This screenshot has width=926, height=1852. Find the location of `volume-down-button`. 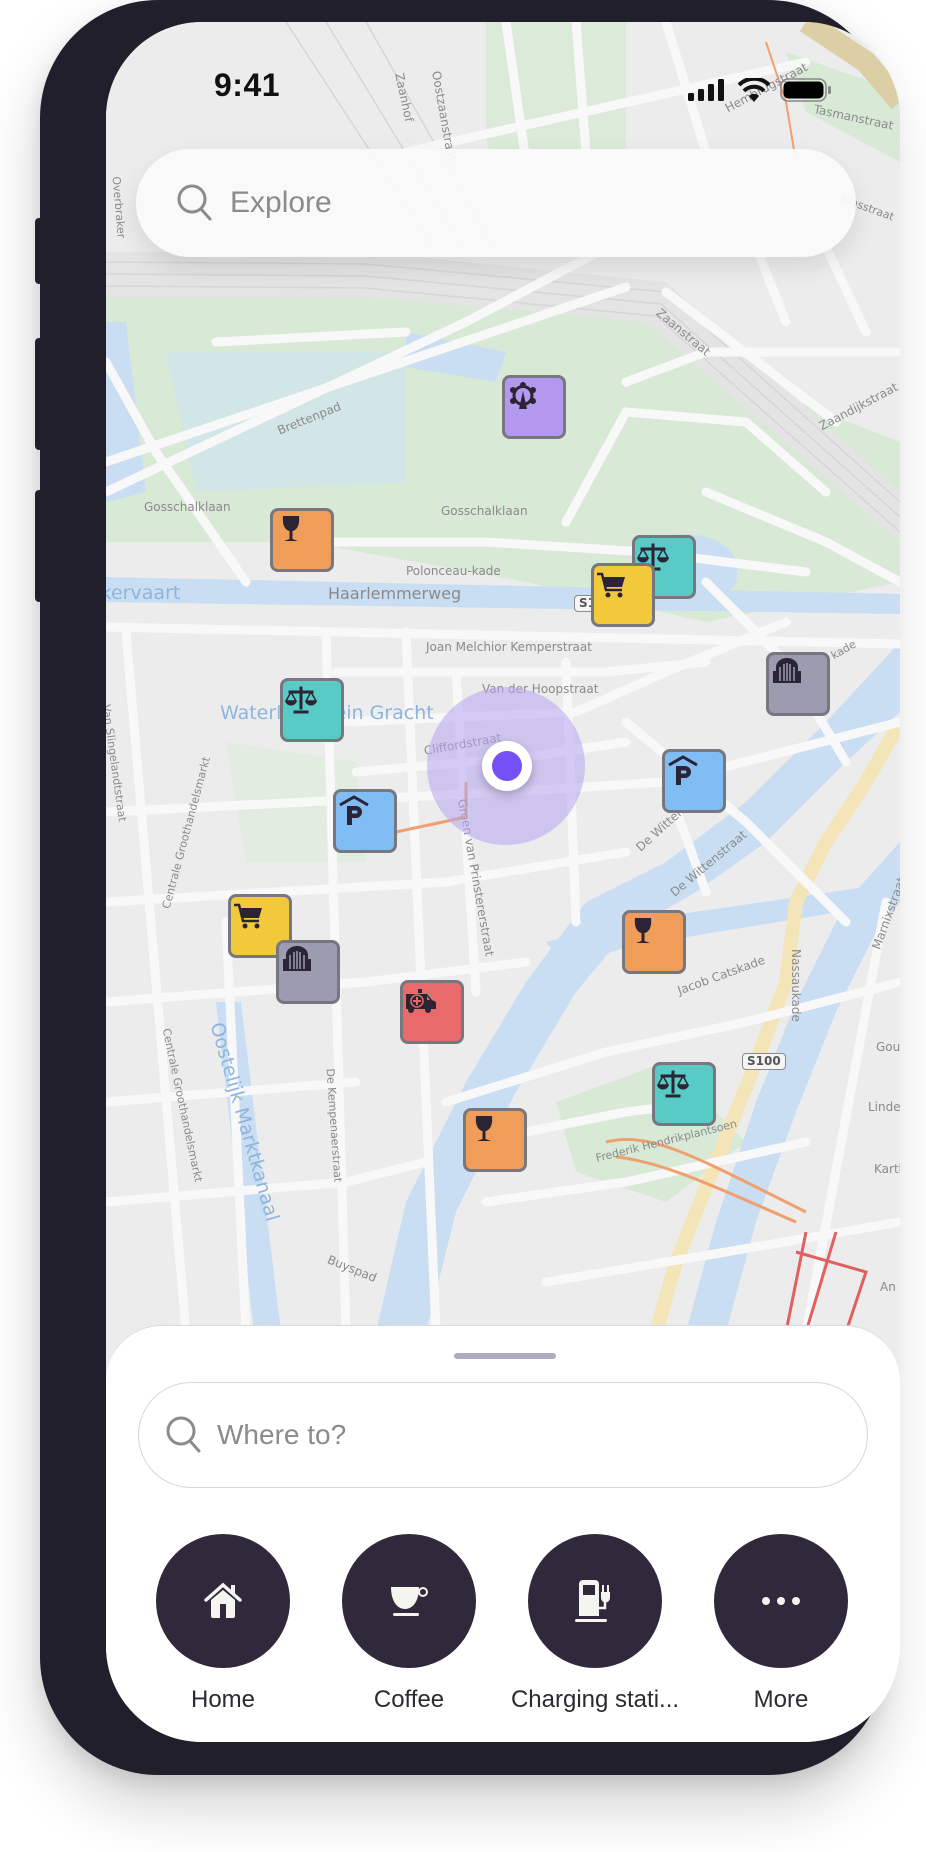

volume-down-button is located at coordinates (39, 546).